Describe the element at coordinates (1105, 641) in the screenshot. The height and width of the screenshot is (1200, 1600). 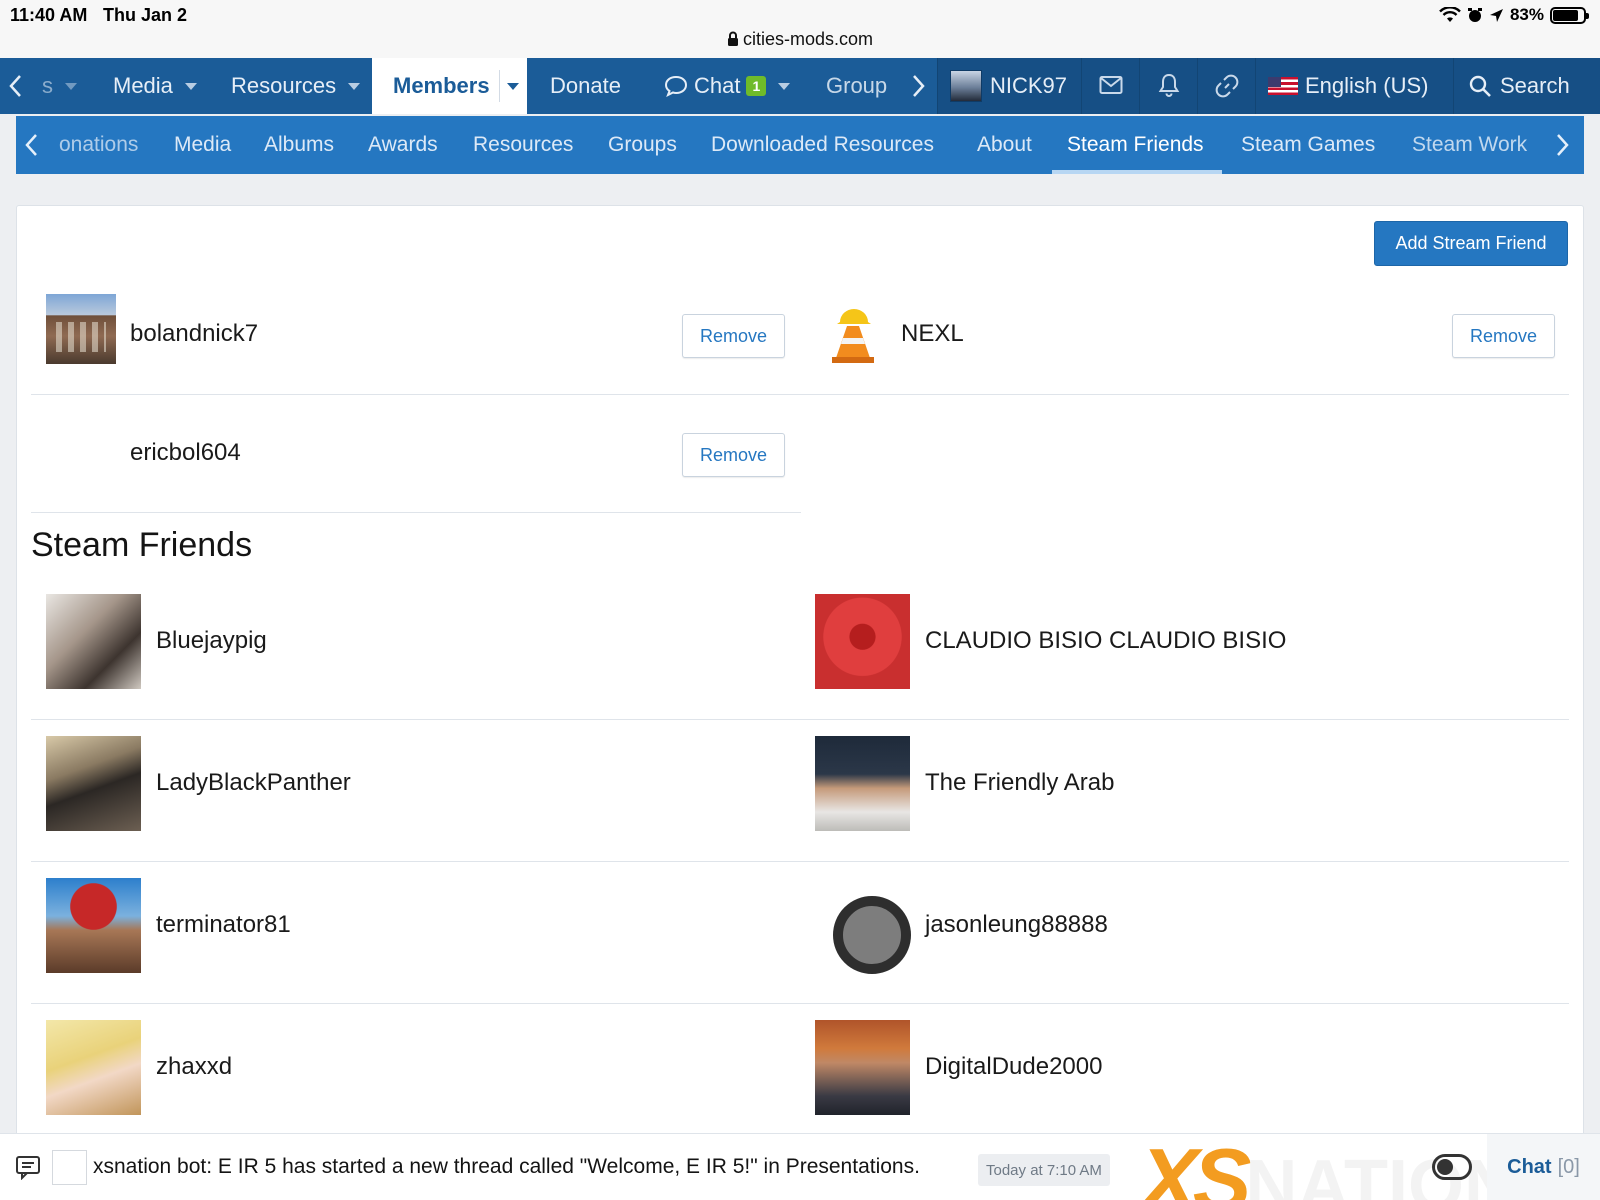
I see `friend-name: CLAUDIO BISIO CLAUDIO BISIO` at that location.